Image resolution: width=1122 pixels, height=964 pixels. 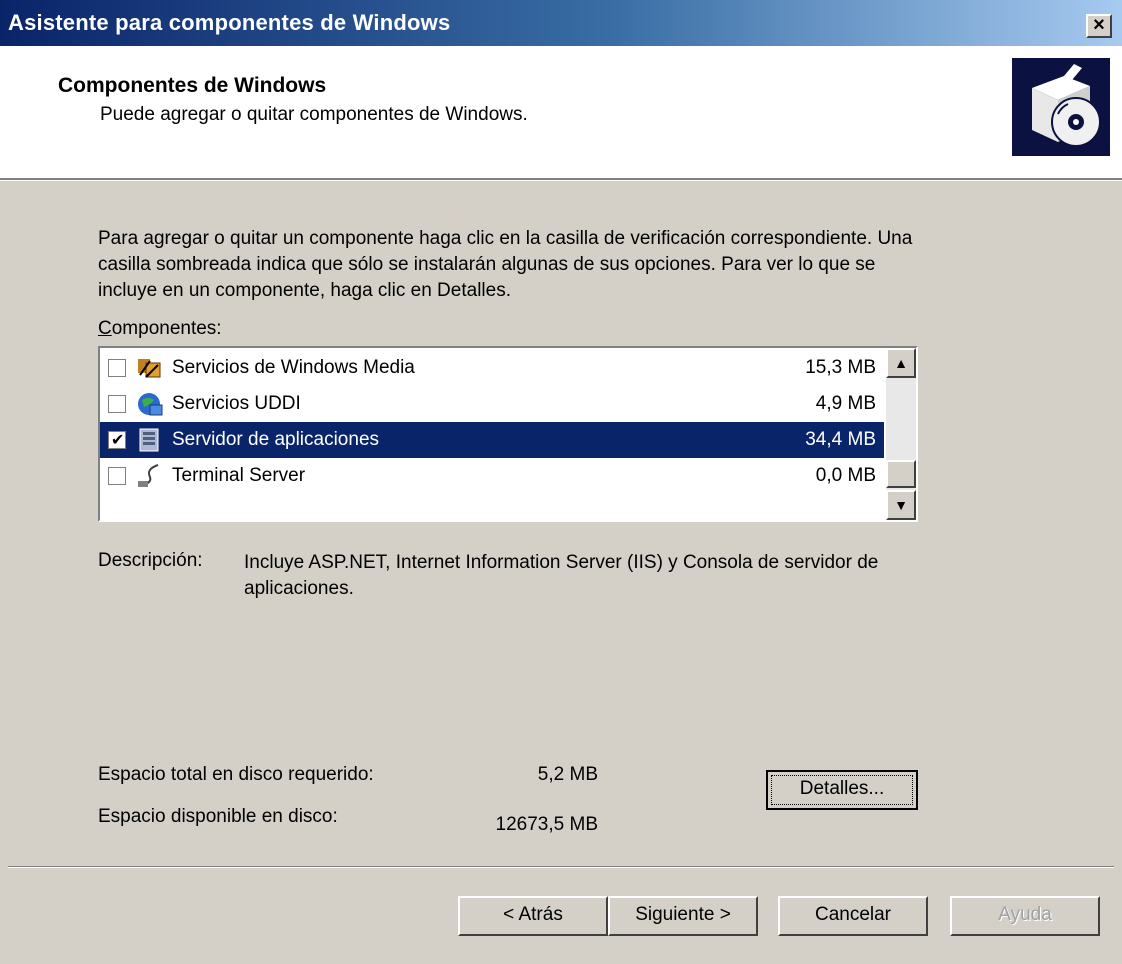 What do you see at coordinates (546, 824) in the screenshot?
I see `available-space-value: 12673,5 MB` at bounding box center [546, 824].